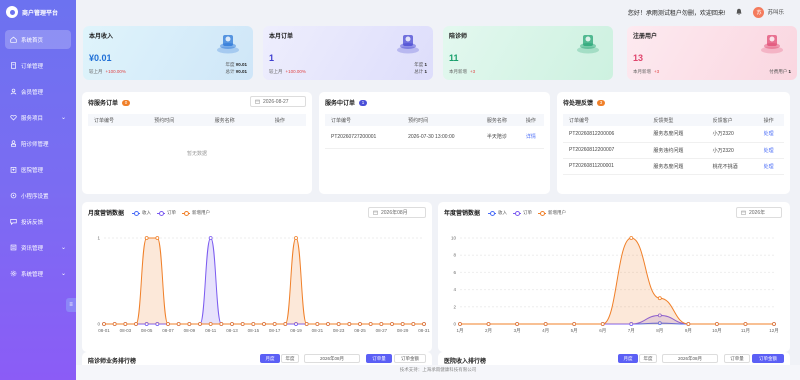 Image resolution: width=800 pixels, height=380 pixels. What do you see at coordinates (574, 331) in the screenshot?
I see `x-tick-label: 5月` at bounding box center [574, 331].